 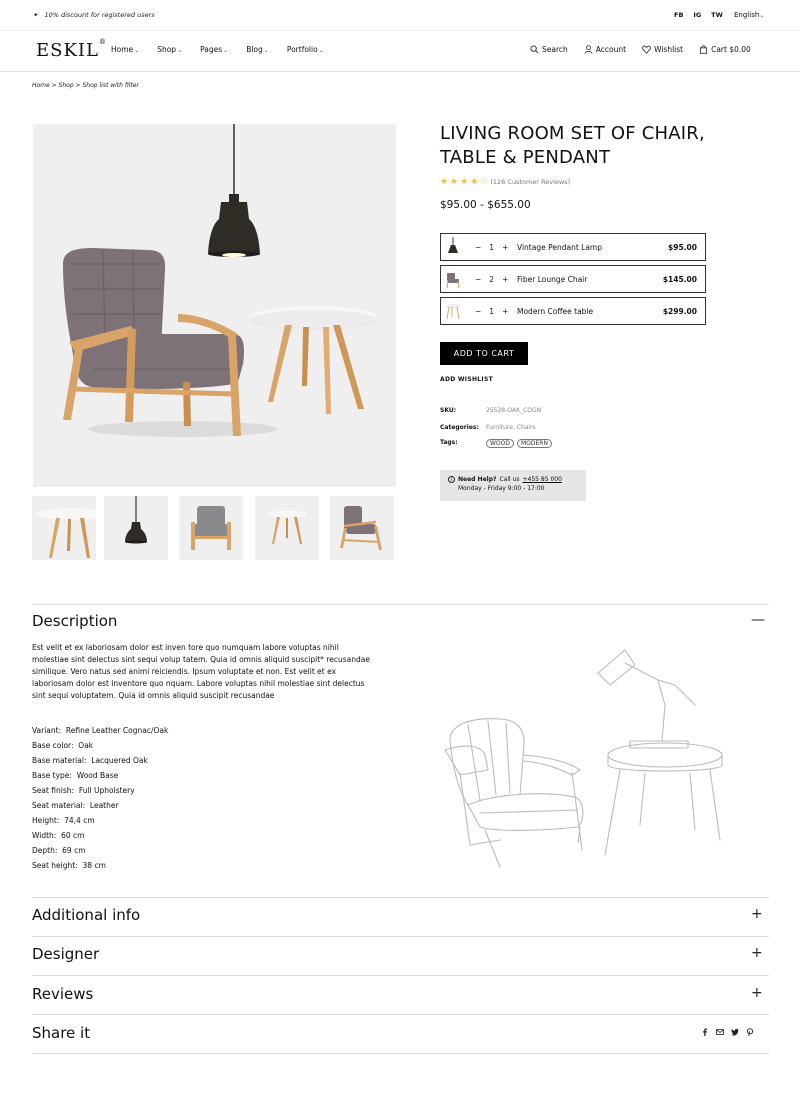 I want to click on add-wishlist-link: ADD WISHLIST, so click(x=466, y=379).